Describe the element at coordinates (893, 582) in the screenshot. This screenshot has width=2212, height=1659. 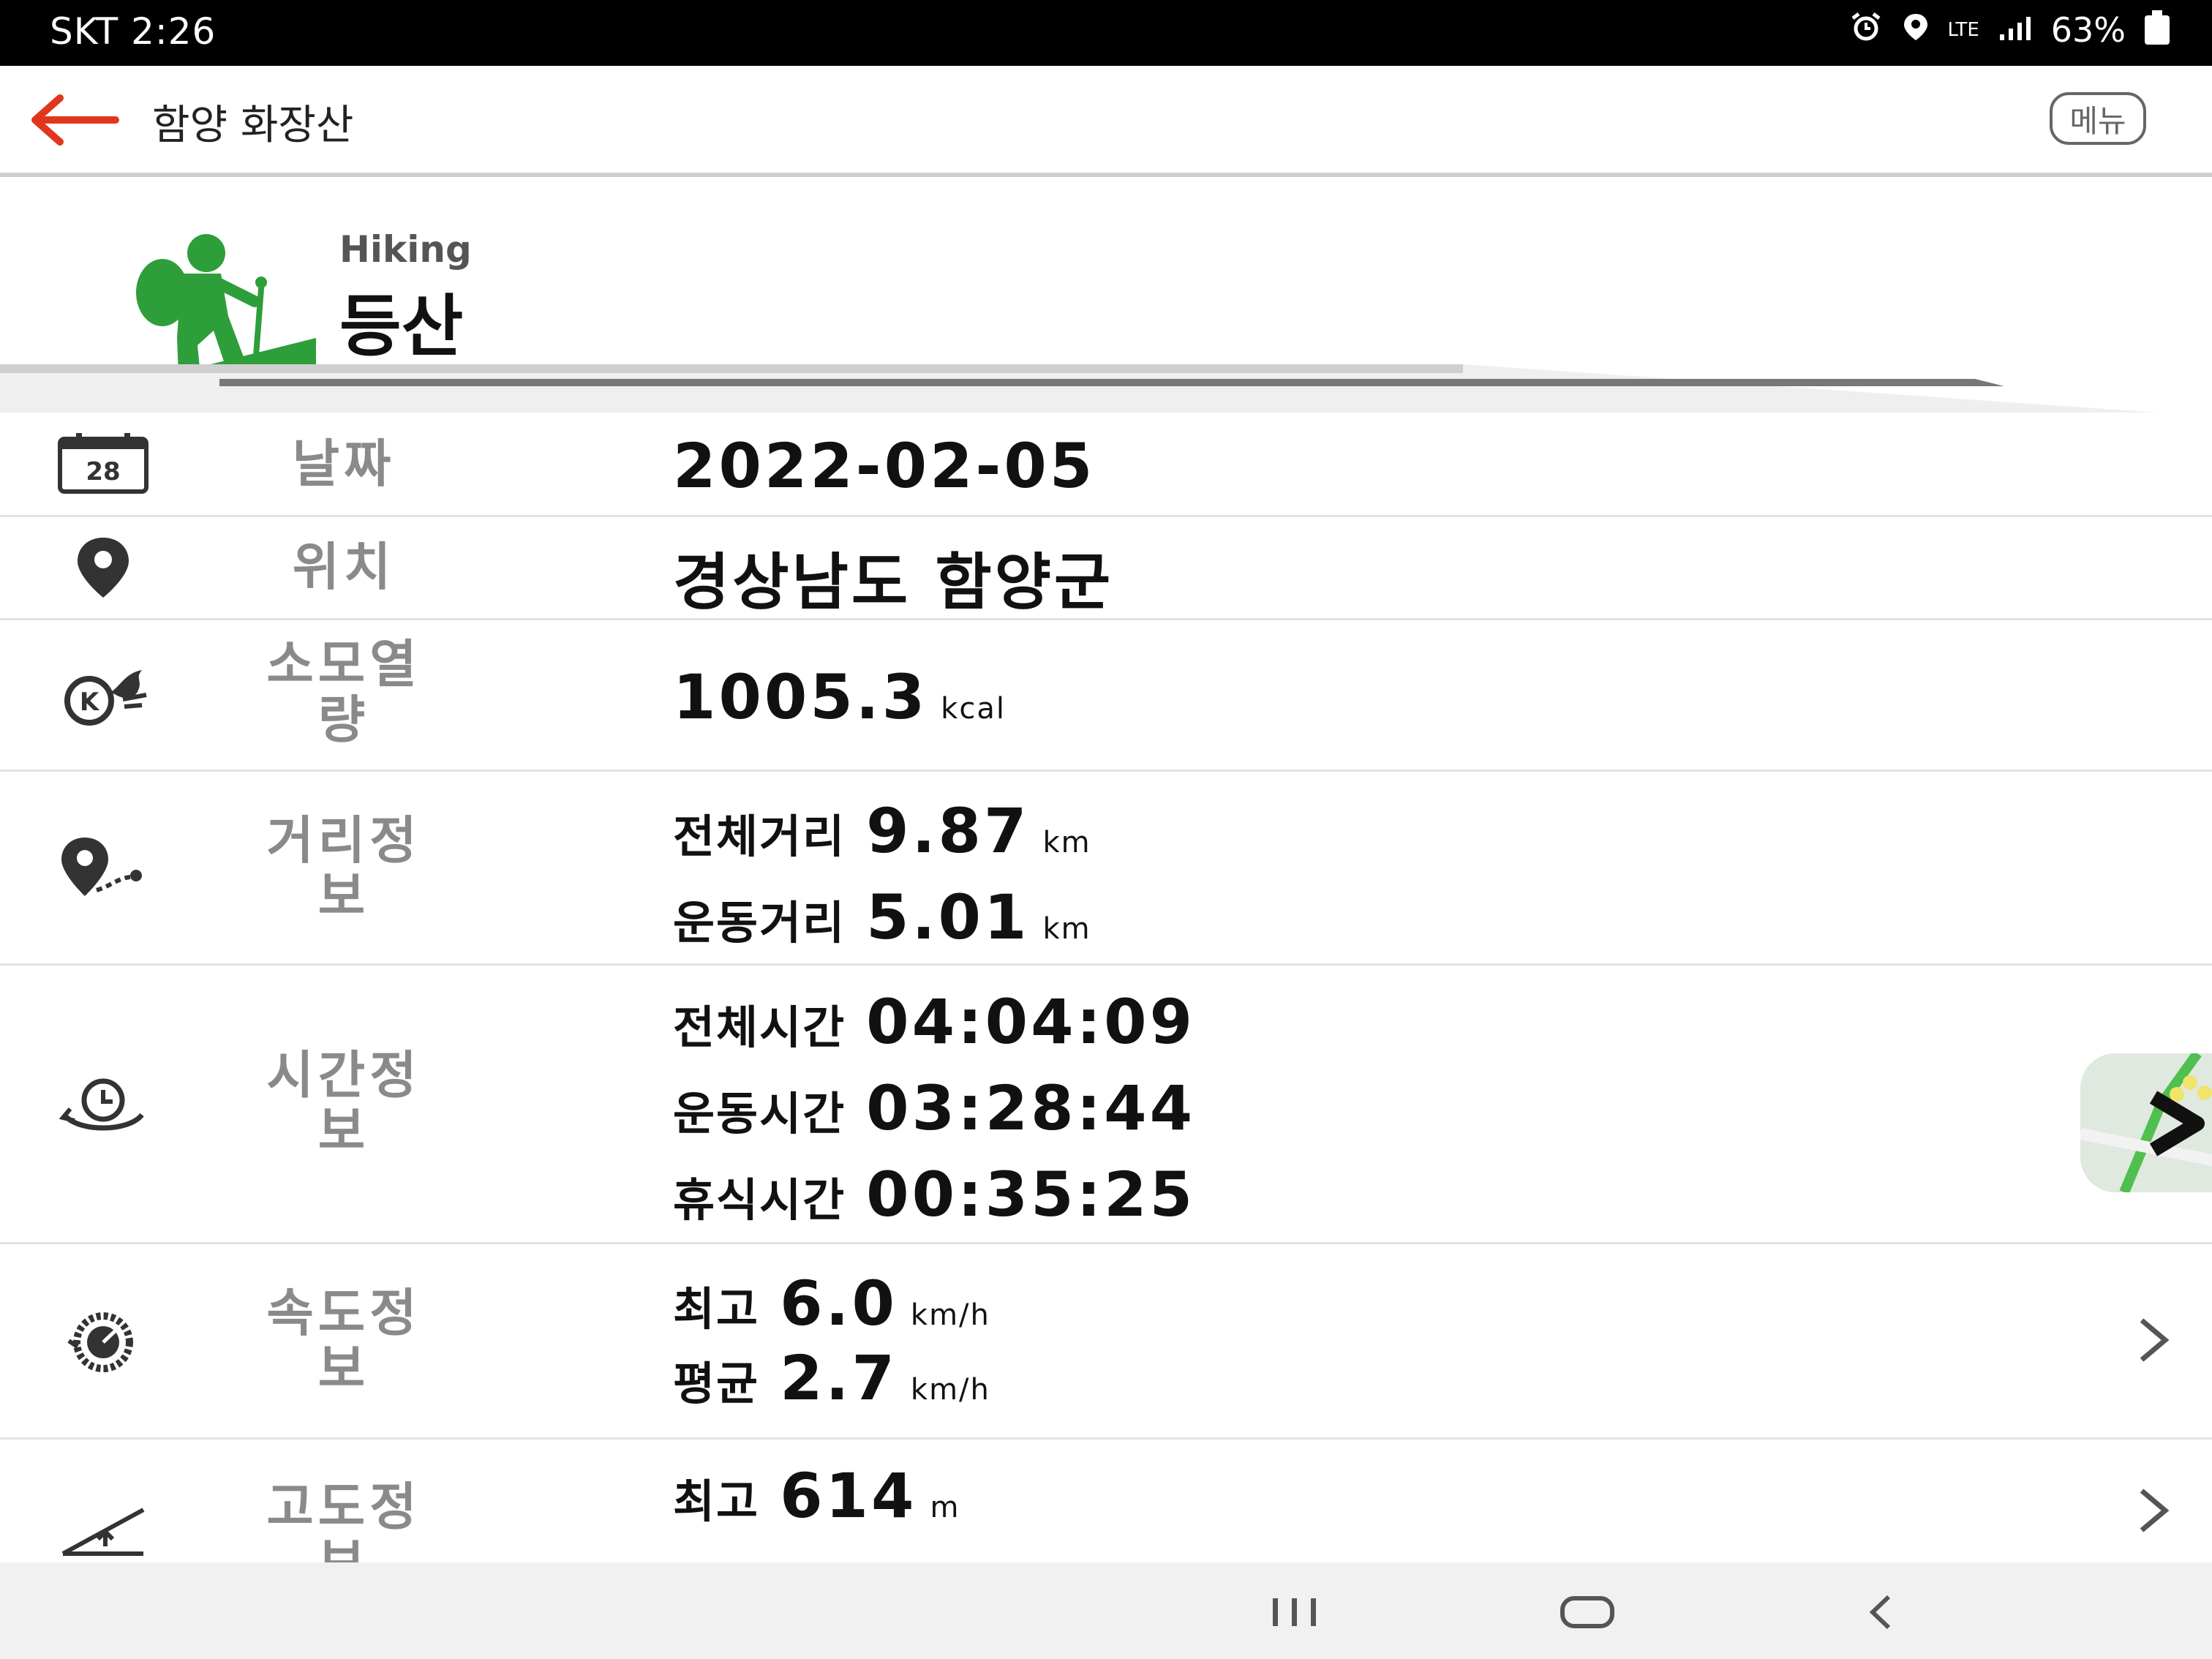
I see `location-value: 경상남도 함양군` at that location.